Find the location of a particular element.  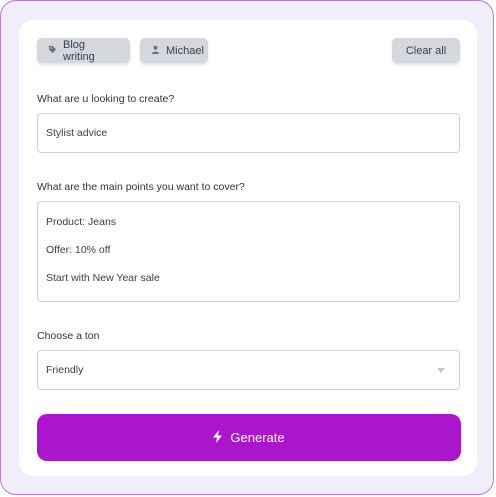

clear-all-button: Clear all is located at coordinates (426, 50).